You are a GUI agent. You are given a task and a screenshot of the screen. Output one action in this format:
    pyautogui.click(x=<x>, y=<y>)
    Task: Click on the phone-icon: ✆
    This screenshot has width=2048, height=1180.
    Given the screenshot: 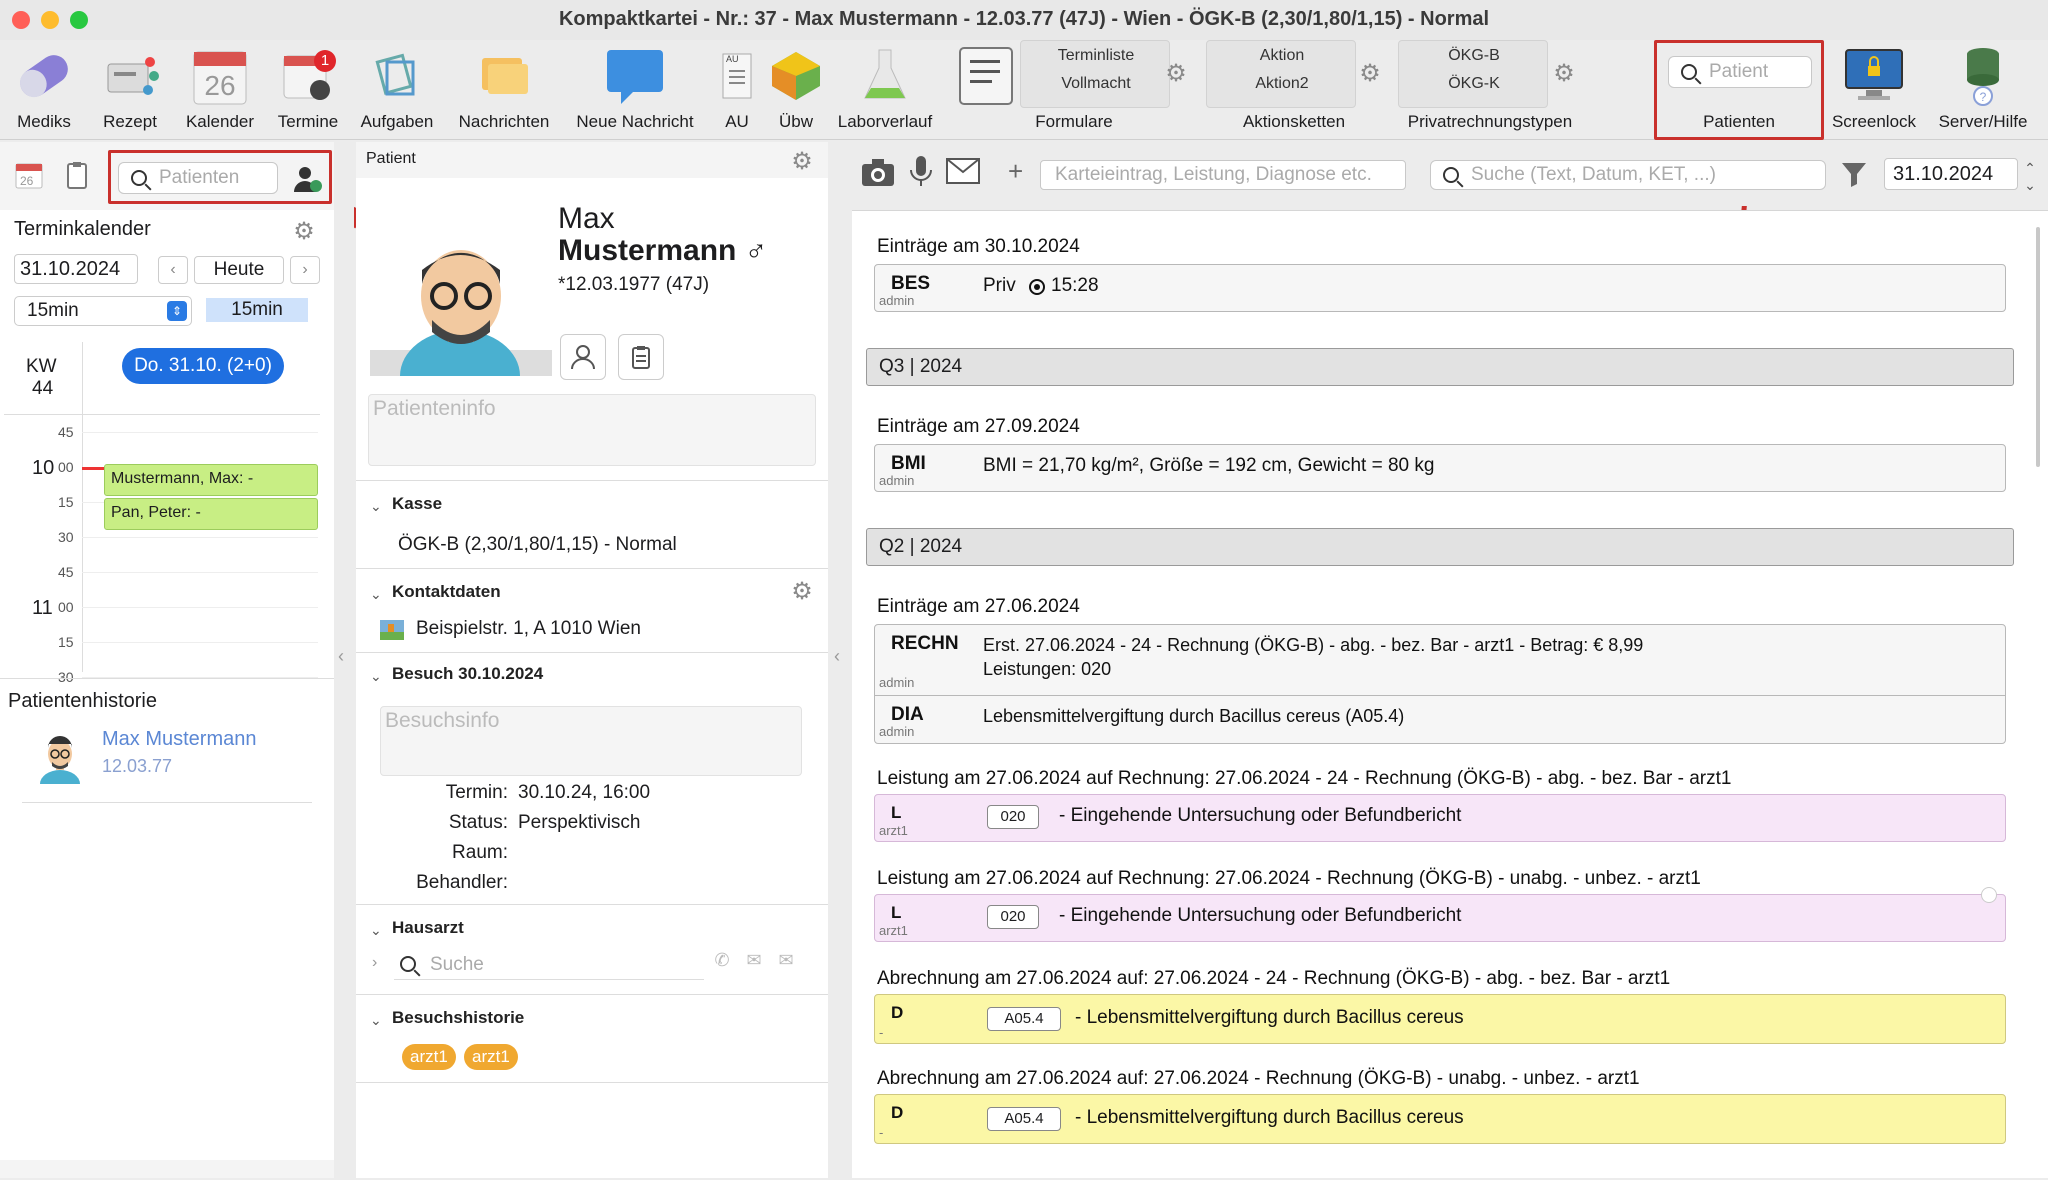 What is the action you would take?
    pyautogui.click(x=722, y=964)
    